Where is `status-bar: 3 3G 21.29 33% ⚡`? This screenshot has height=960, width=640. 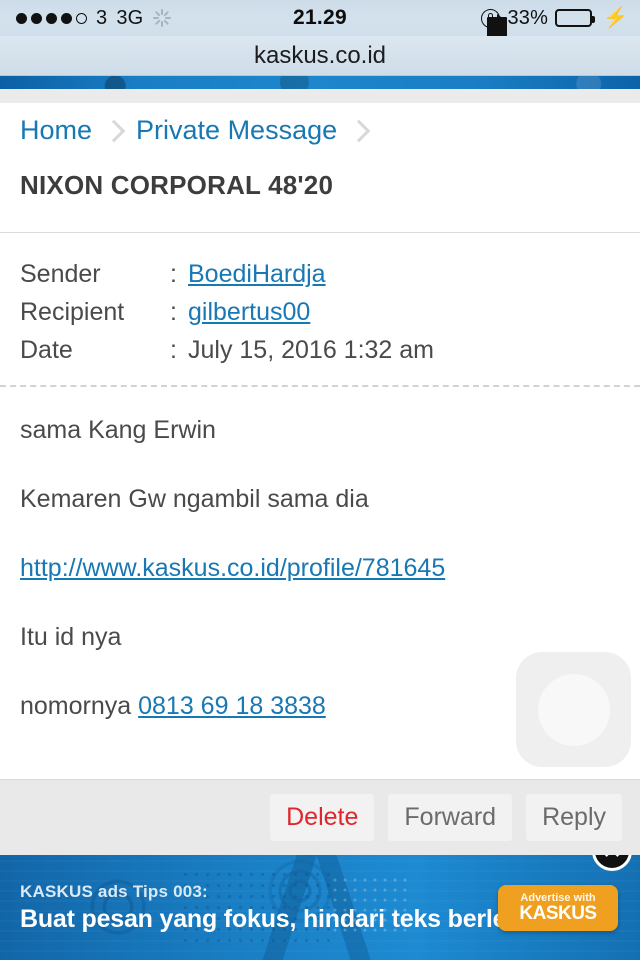 status-bar: 3 3G 21.29 33% ⚡ is located at coordinates (320, 21).